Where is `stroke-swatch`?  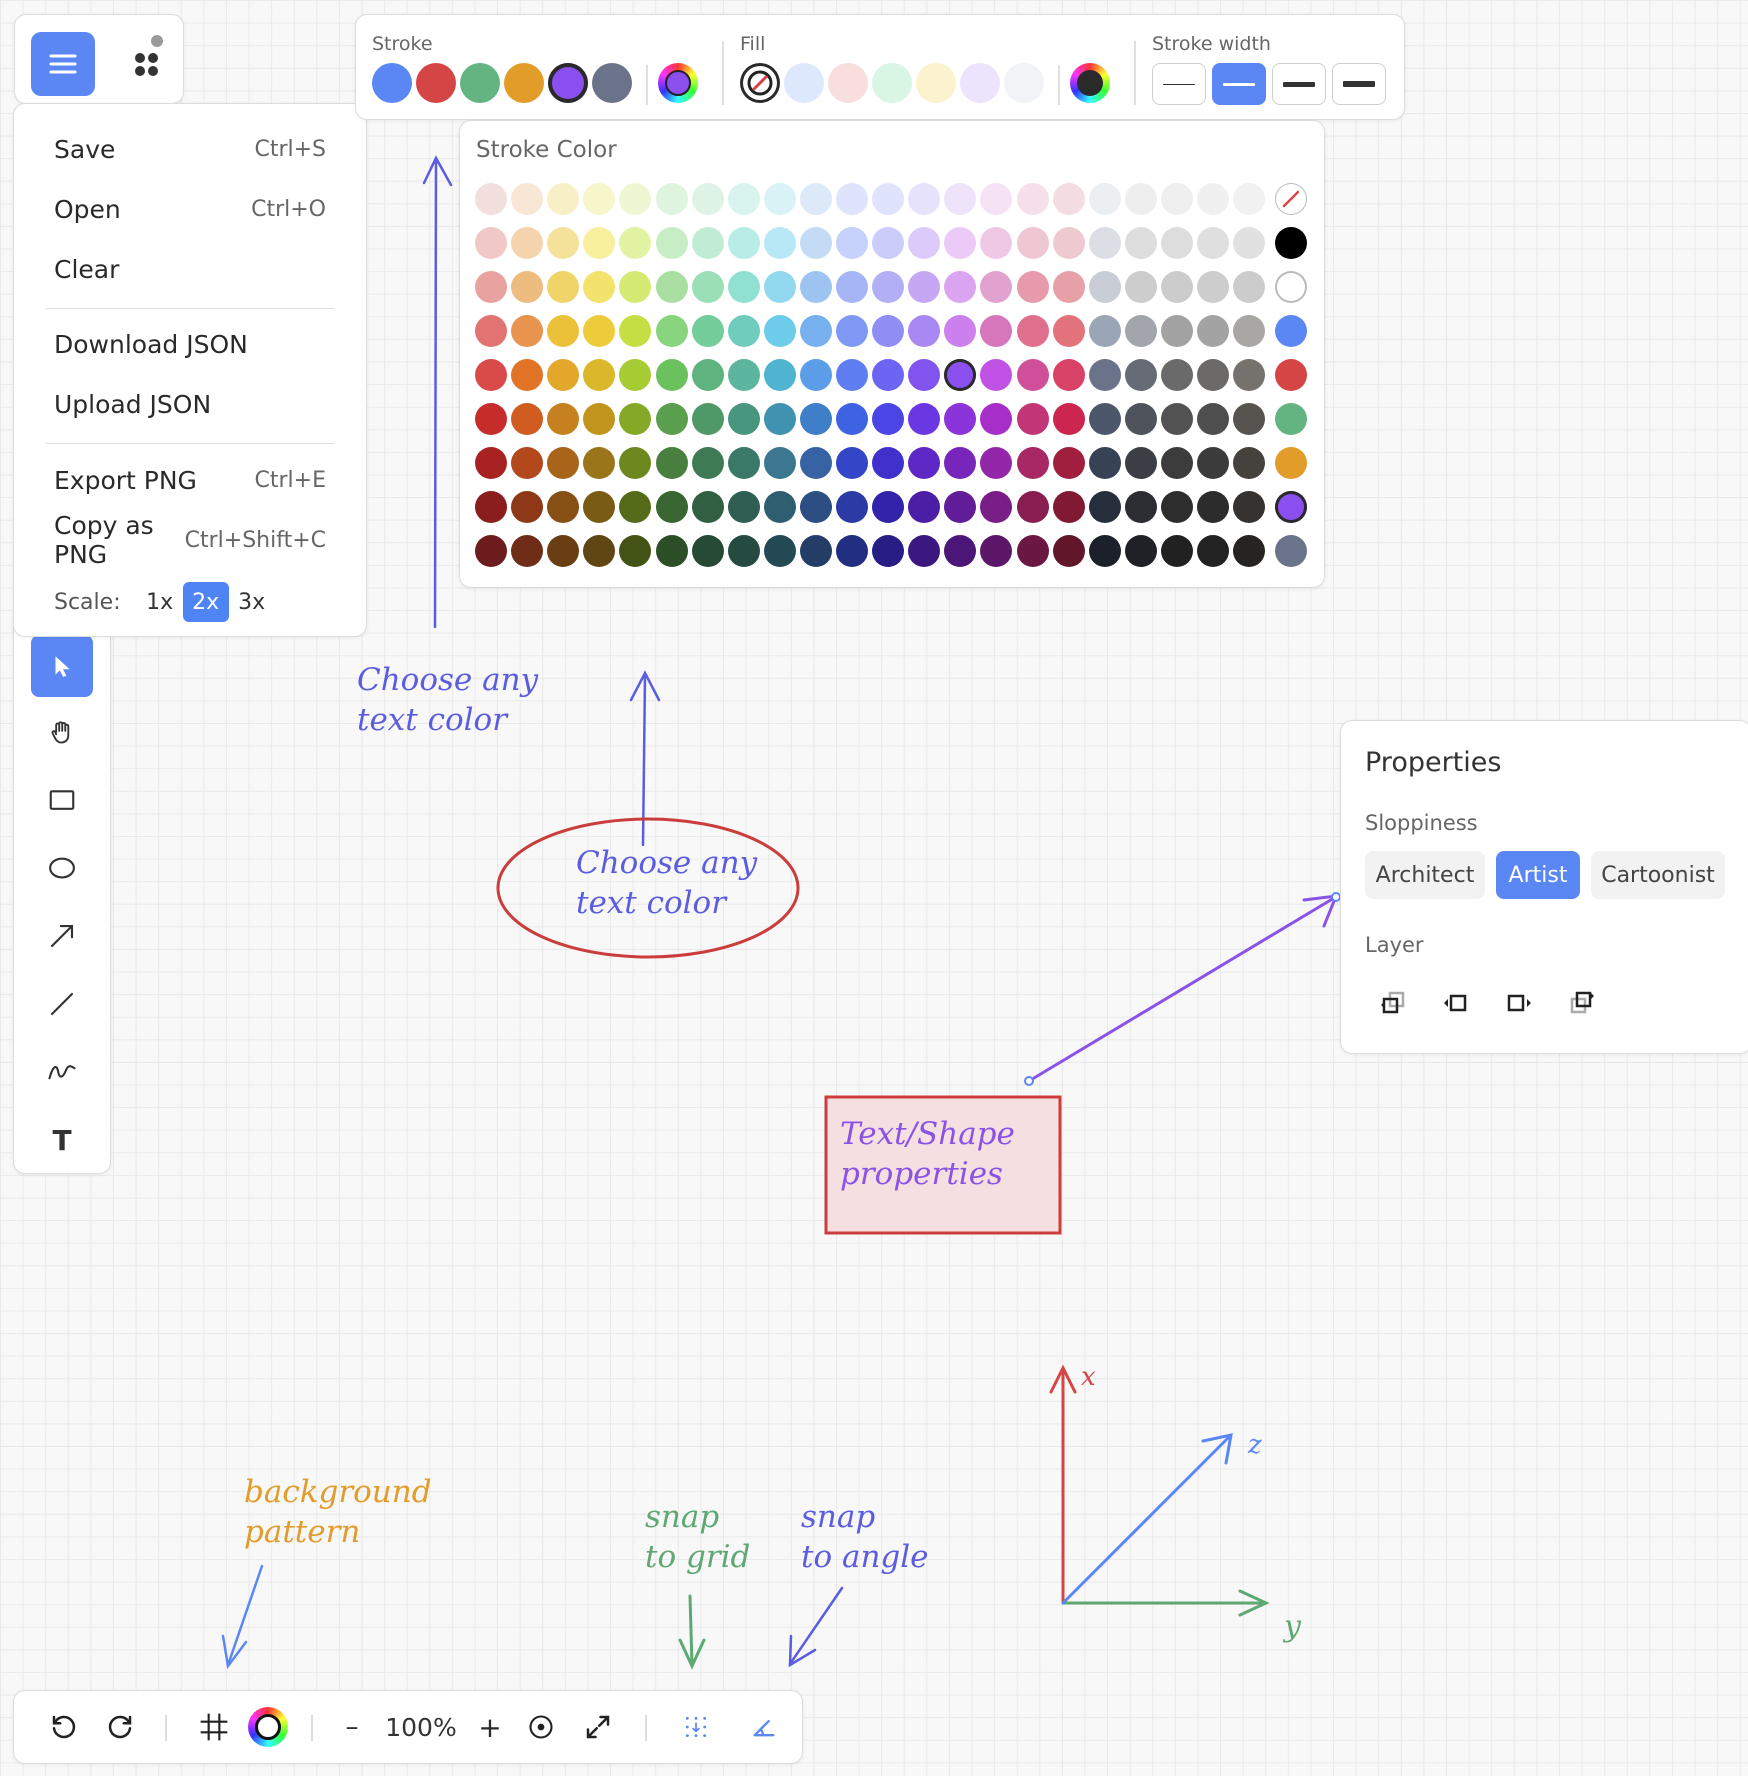 stroke-swatch is located at coordinates (612, 83).